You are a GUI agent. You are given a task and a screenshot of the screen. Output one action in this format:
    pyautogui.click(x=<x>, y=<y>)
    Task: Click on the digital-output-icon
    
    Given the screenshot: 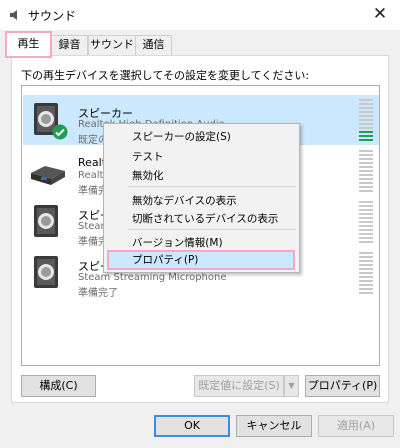 What is the action you would take?
    pyautogui.click(x=48, y=175)
    